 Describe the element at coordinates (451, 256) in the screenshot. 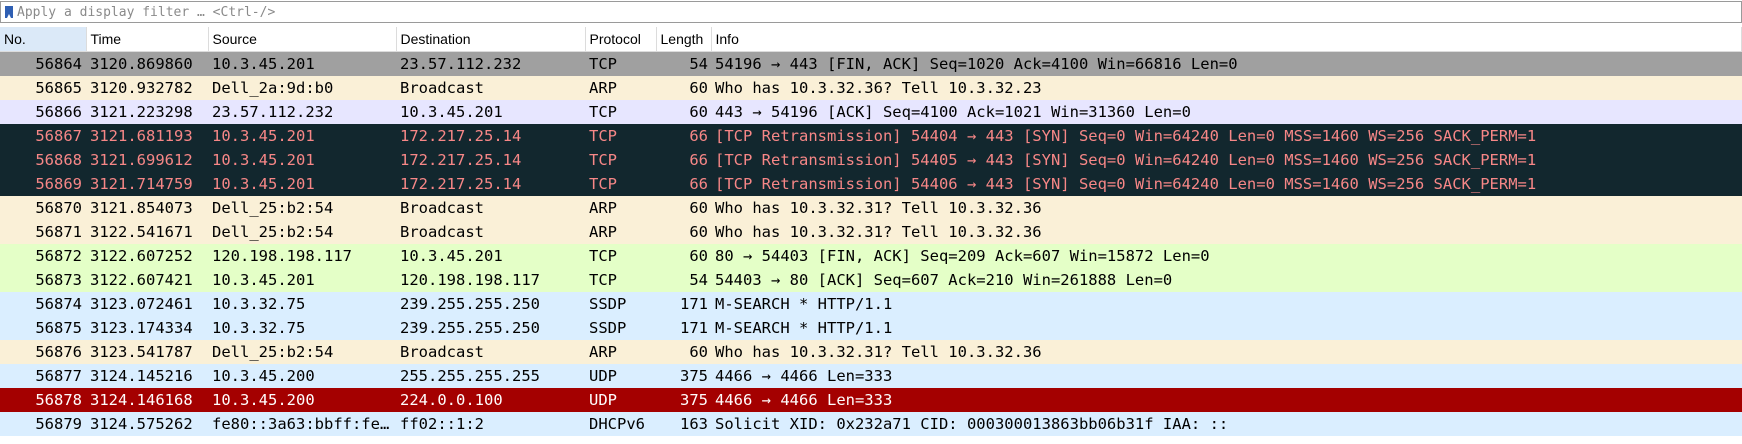

I see `packet-destination-cell: 10.3.45.201` at that location.